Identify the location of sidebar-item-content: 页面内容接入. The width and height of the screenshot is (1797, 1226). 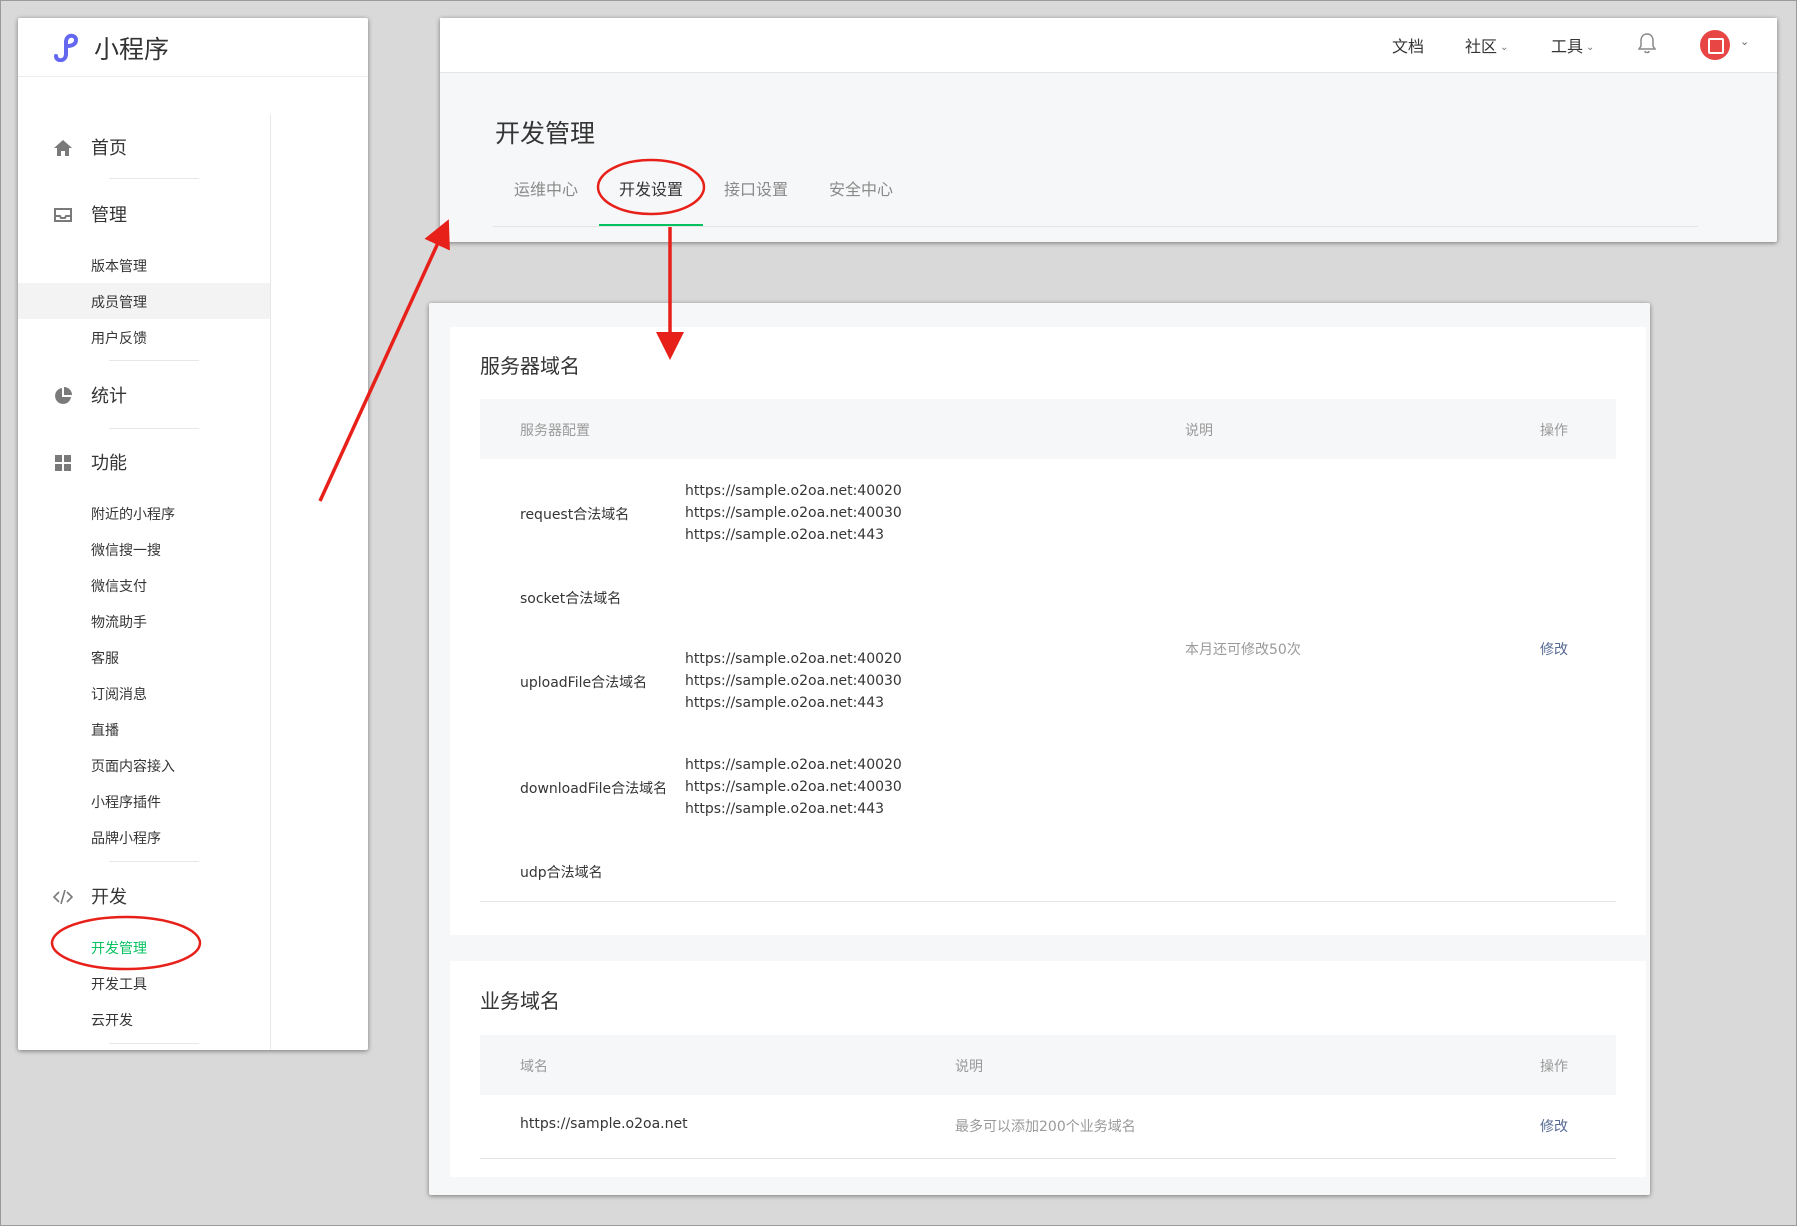
(133, 766).